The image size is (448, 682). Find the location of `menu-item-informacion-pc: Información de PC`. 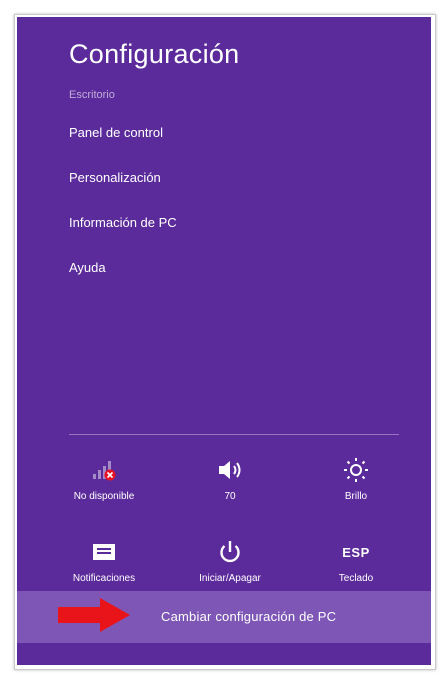

menu-item-informacion-pc: Información de PC is located at coordinates (123, 237).